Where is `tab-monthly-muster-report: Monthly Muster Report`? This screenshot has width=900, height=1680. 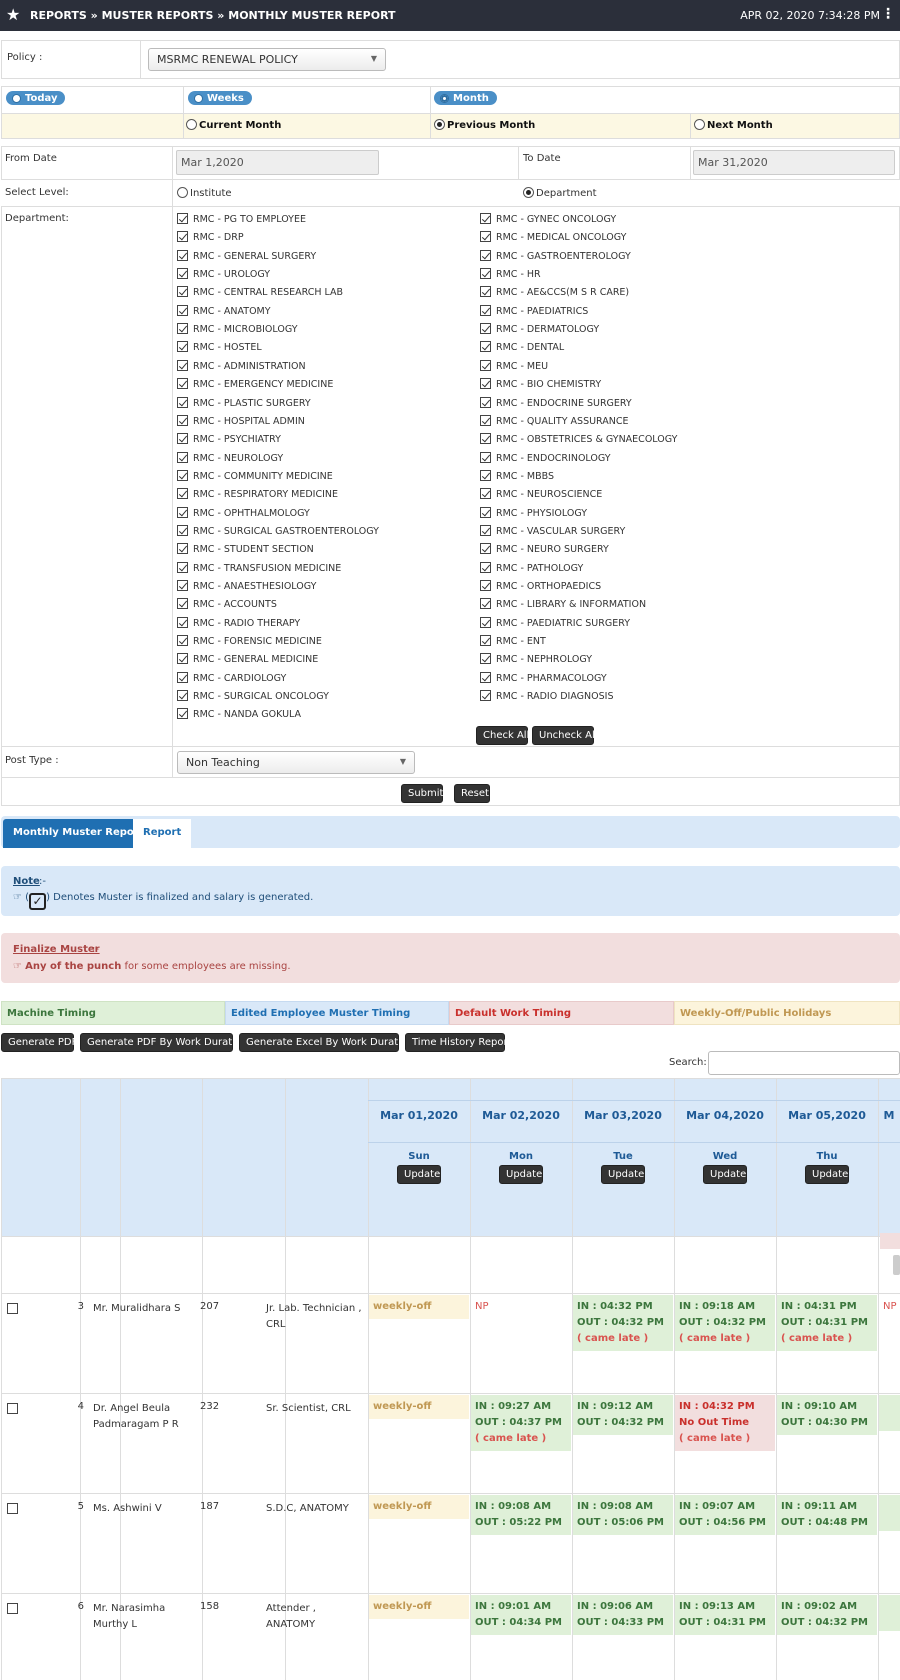
tab-monthly-muster-report: Monthly Muster Report is located at coordinates (78, 833).